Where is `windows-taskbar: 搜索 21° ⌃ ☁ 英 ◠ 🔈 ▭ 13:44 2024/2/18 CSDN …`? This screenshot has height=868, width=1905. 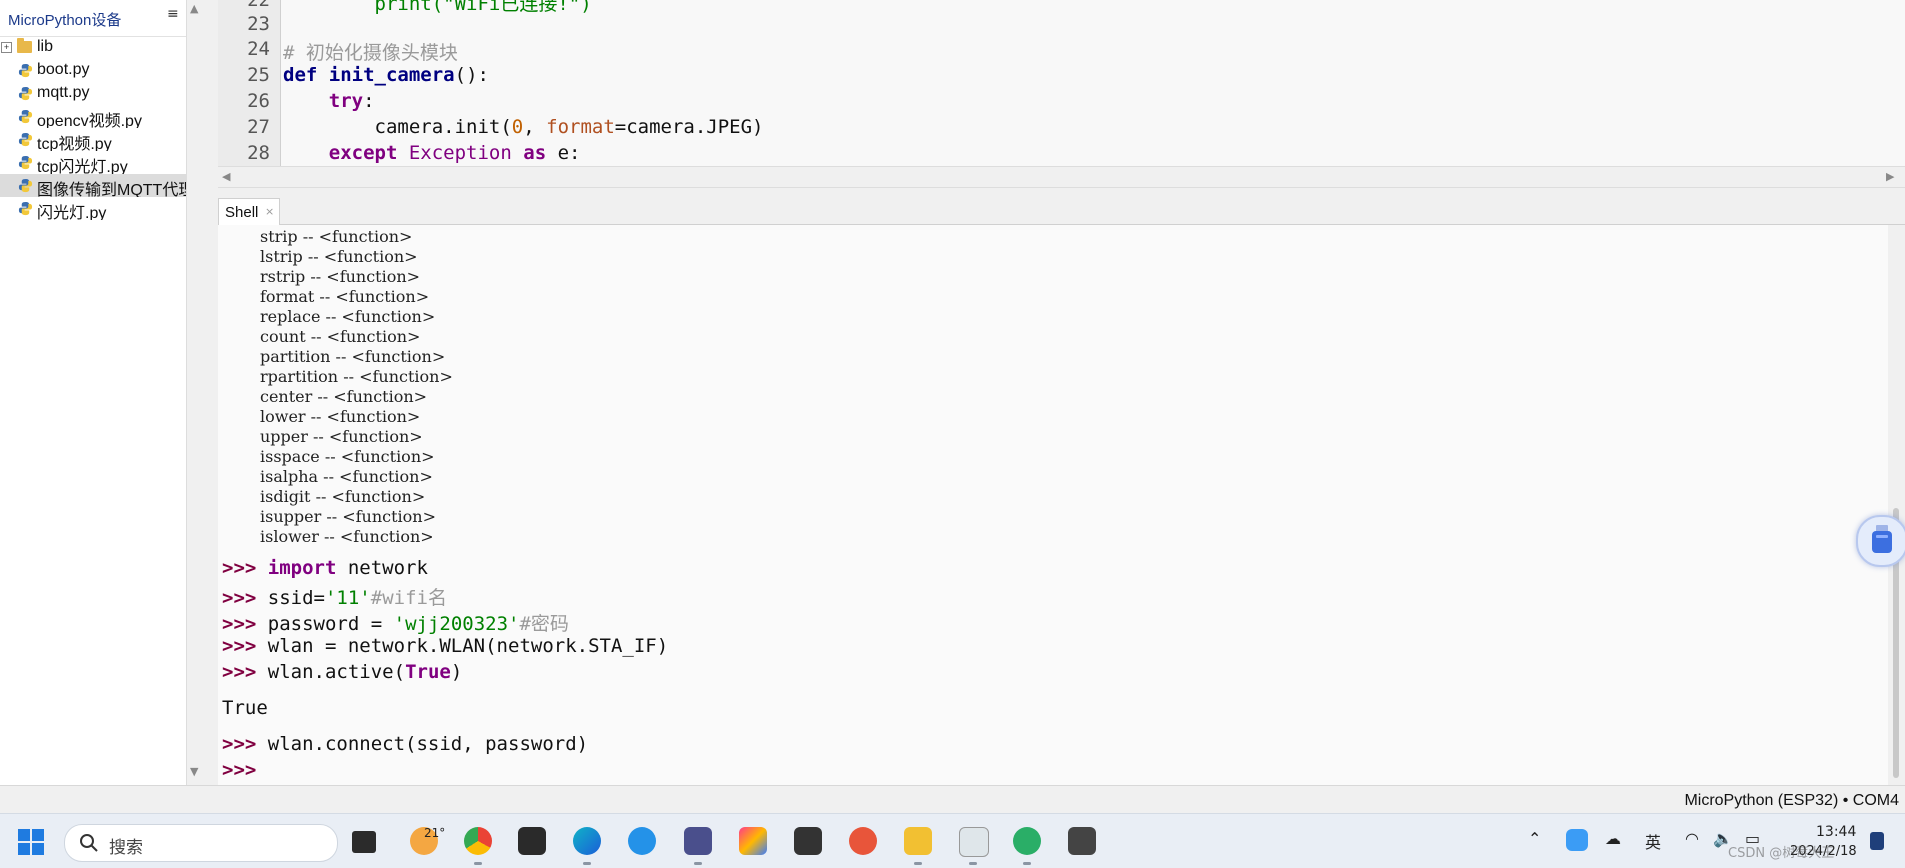 windows-taskbar: 搜索 21° ⌃ ☁ 英 ◠ 🔈 ▭ 13:44 2024/2/18 CSDN … is located at coordinates (952, 840).